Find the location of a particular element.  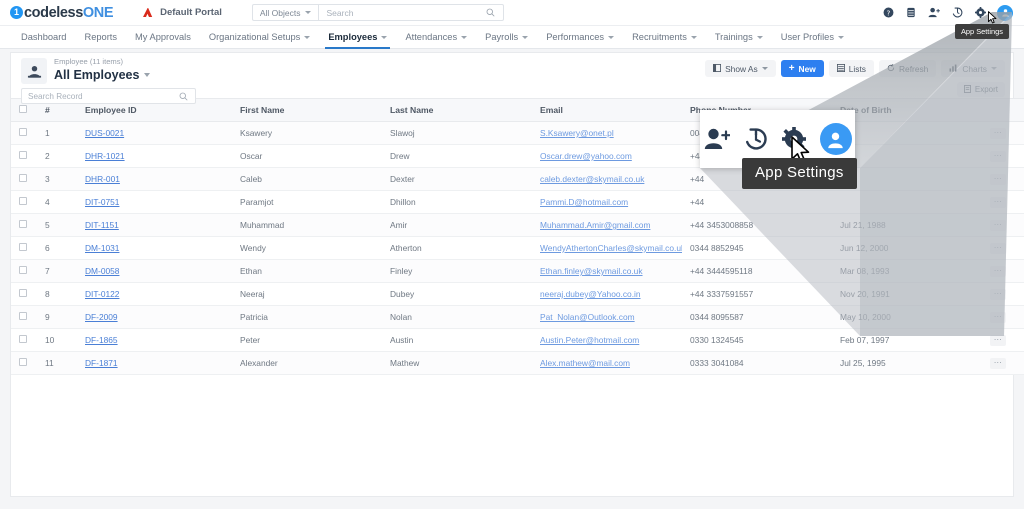

employee-id-link: DHR-1021 is located at coordinates (105, 156).